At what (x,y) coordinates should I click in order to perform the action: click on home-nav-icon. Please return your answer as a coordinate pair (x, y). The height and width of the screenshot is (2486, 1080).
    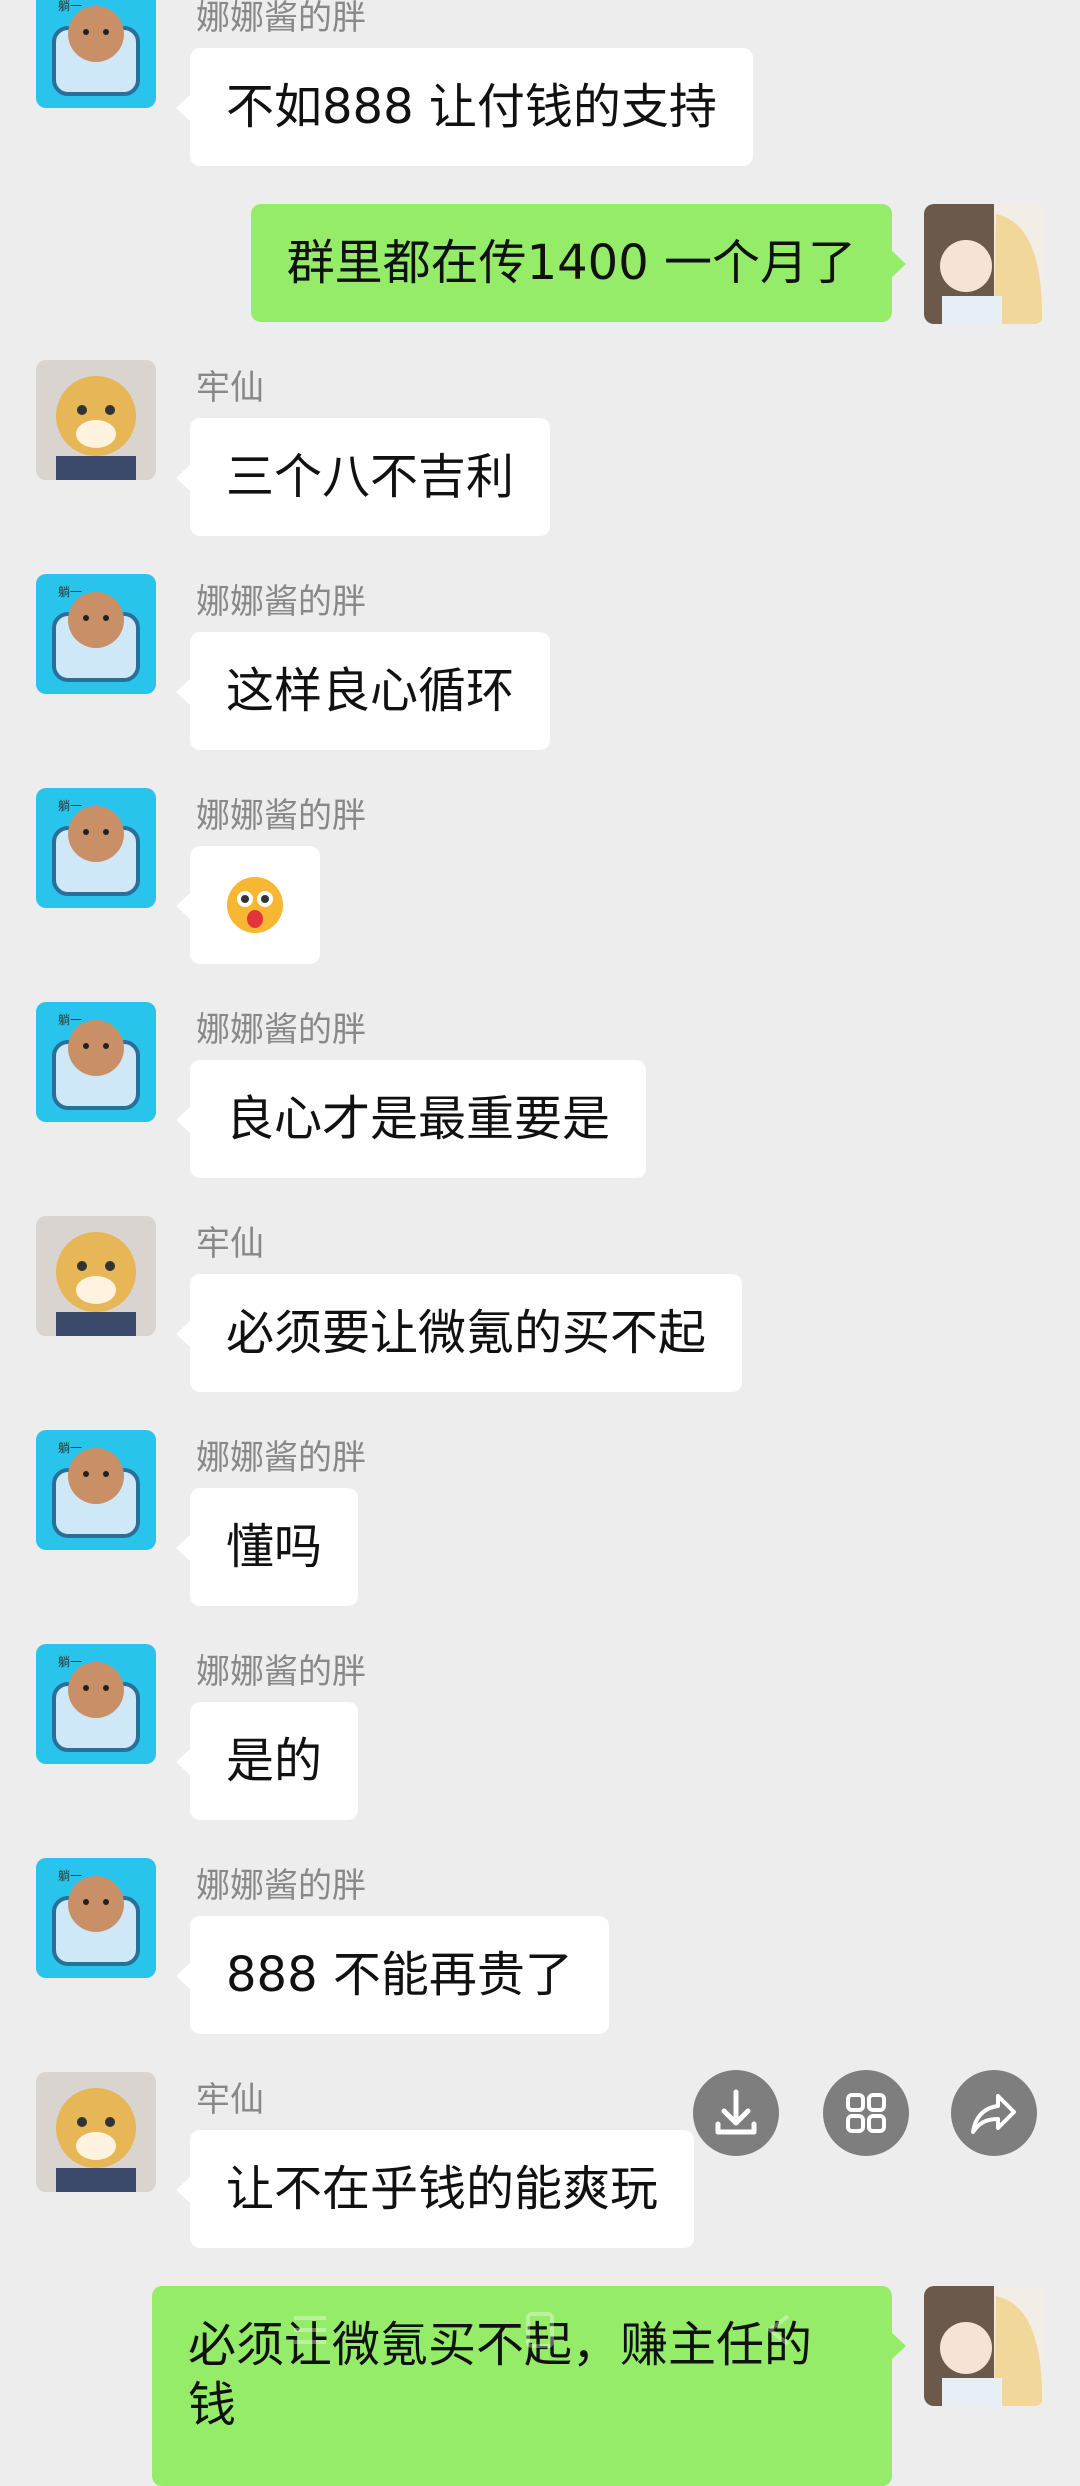
    Looking at the image, I should click on (540, 2330).